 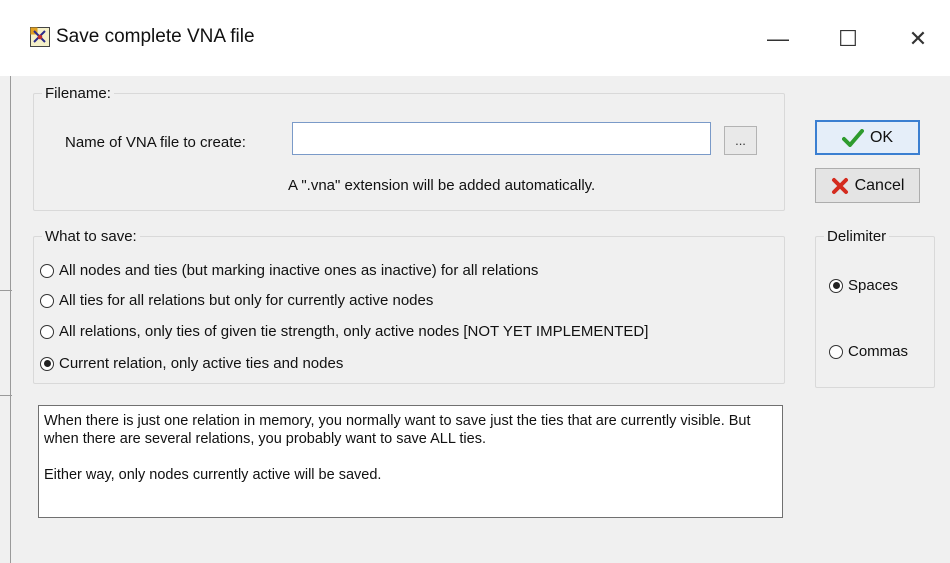 I want to click on what-to-save-legend: What to save:, so click(x=91, y=236).